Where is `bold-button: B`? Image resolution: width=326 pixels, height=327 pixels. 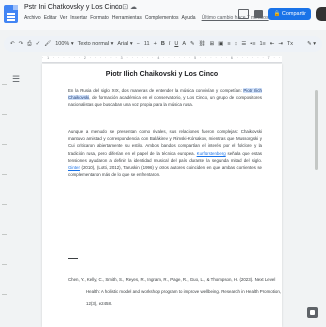
bold-button: B is located at coordinates (163, 44).